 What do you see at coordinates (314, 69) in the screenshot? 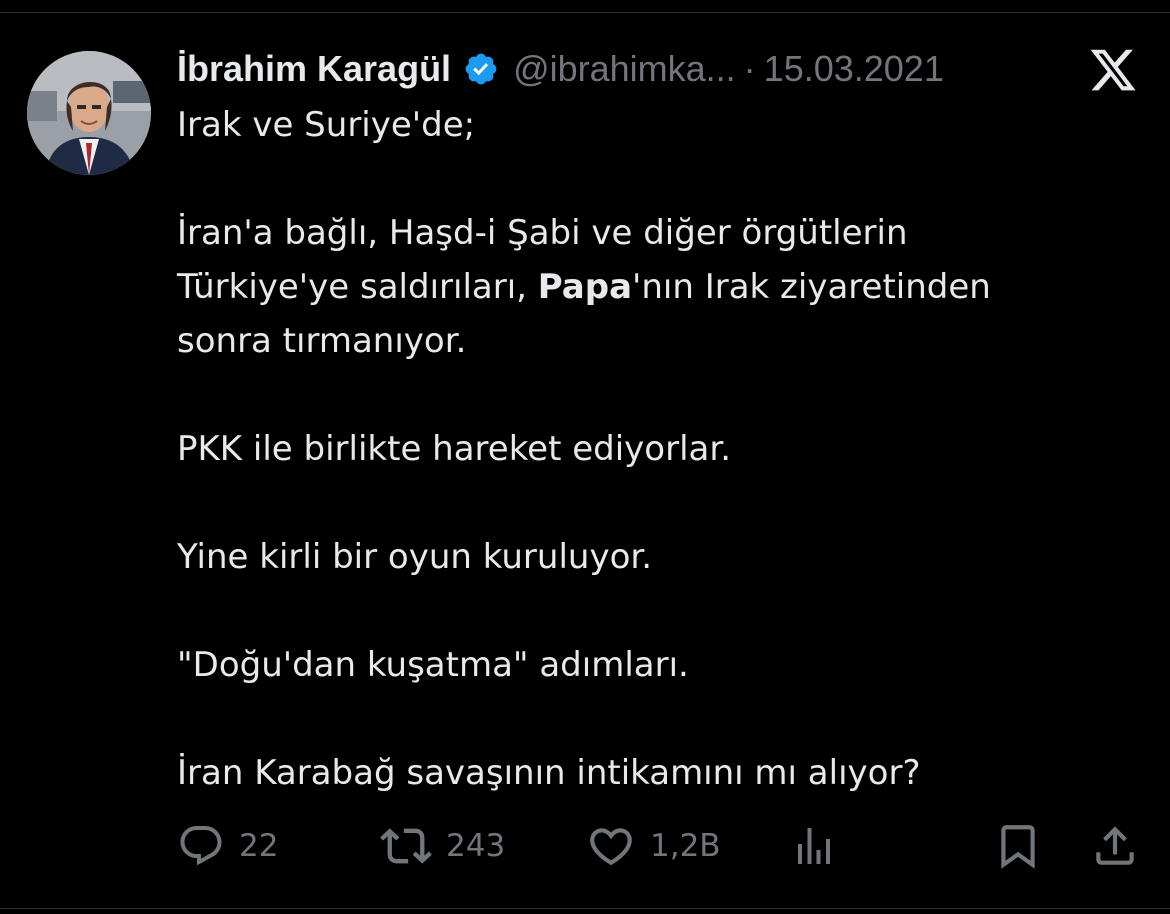
I see `author-display-name: İbrahim Karagül` at bounding box center [314, 69].